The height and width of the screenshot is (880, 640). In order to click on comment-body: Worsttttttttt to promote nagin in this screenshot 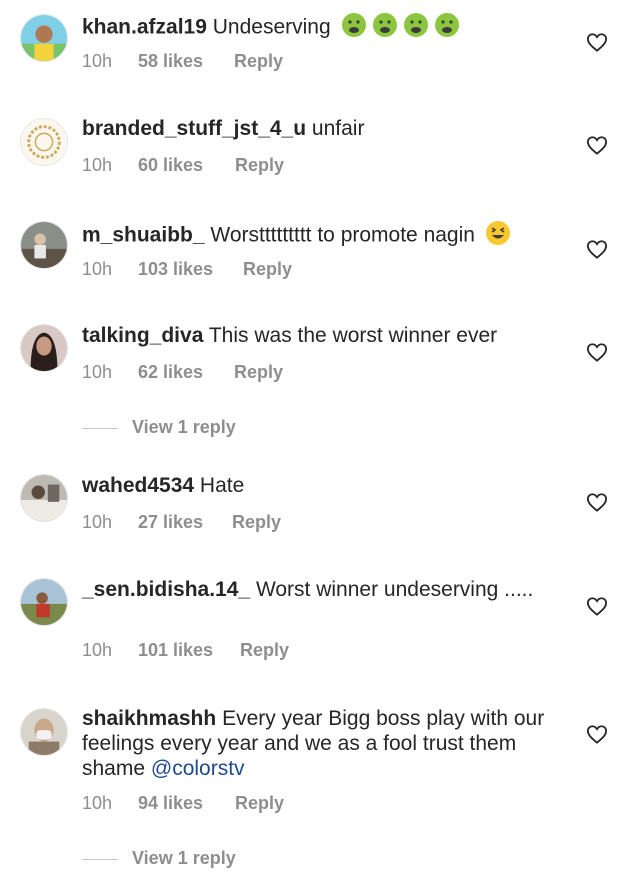, I will do `click(342, 235)`.